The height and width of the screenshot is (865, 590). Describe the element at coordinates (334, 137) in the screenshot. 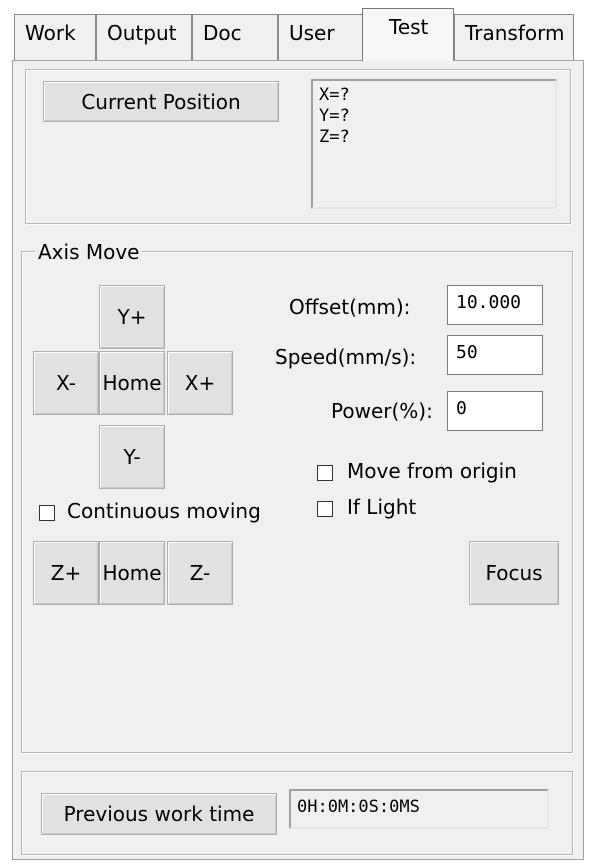

I see `position-z: Z=?` at that location.